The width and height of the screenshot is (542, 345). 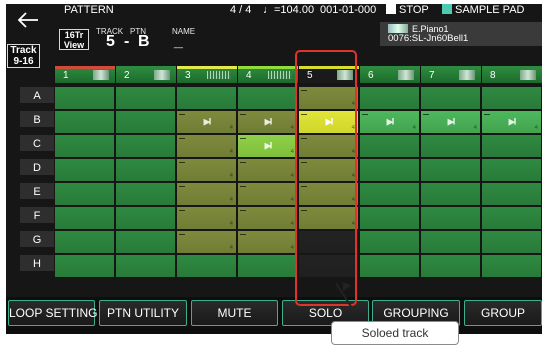 I want to click on pattern-cell-3-c: 4, so click(x=206, y=146).